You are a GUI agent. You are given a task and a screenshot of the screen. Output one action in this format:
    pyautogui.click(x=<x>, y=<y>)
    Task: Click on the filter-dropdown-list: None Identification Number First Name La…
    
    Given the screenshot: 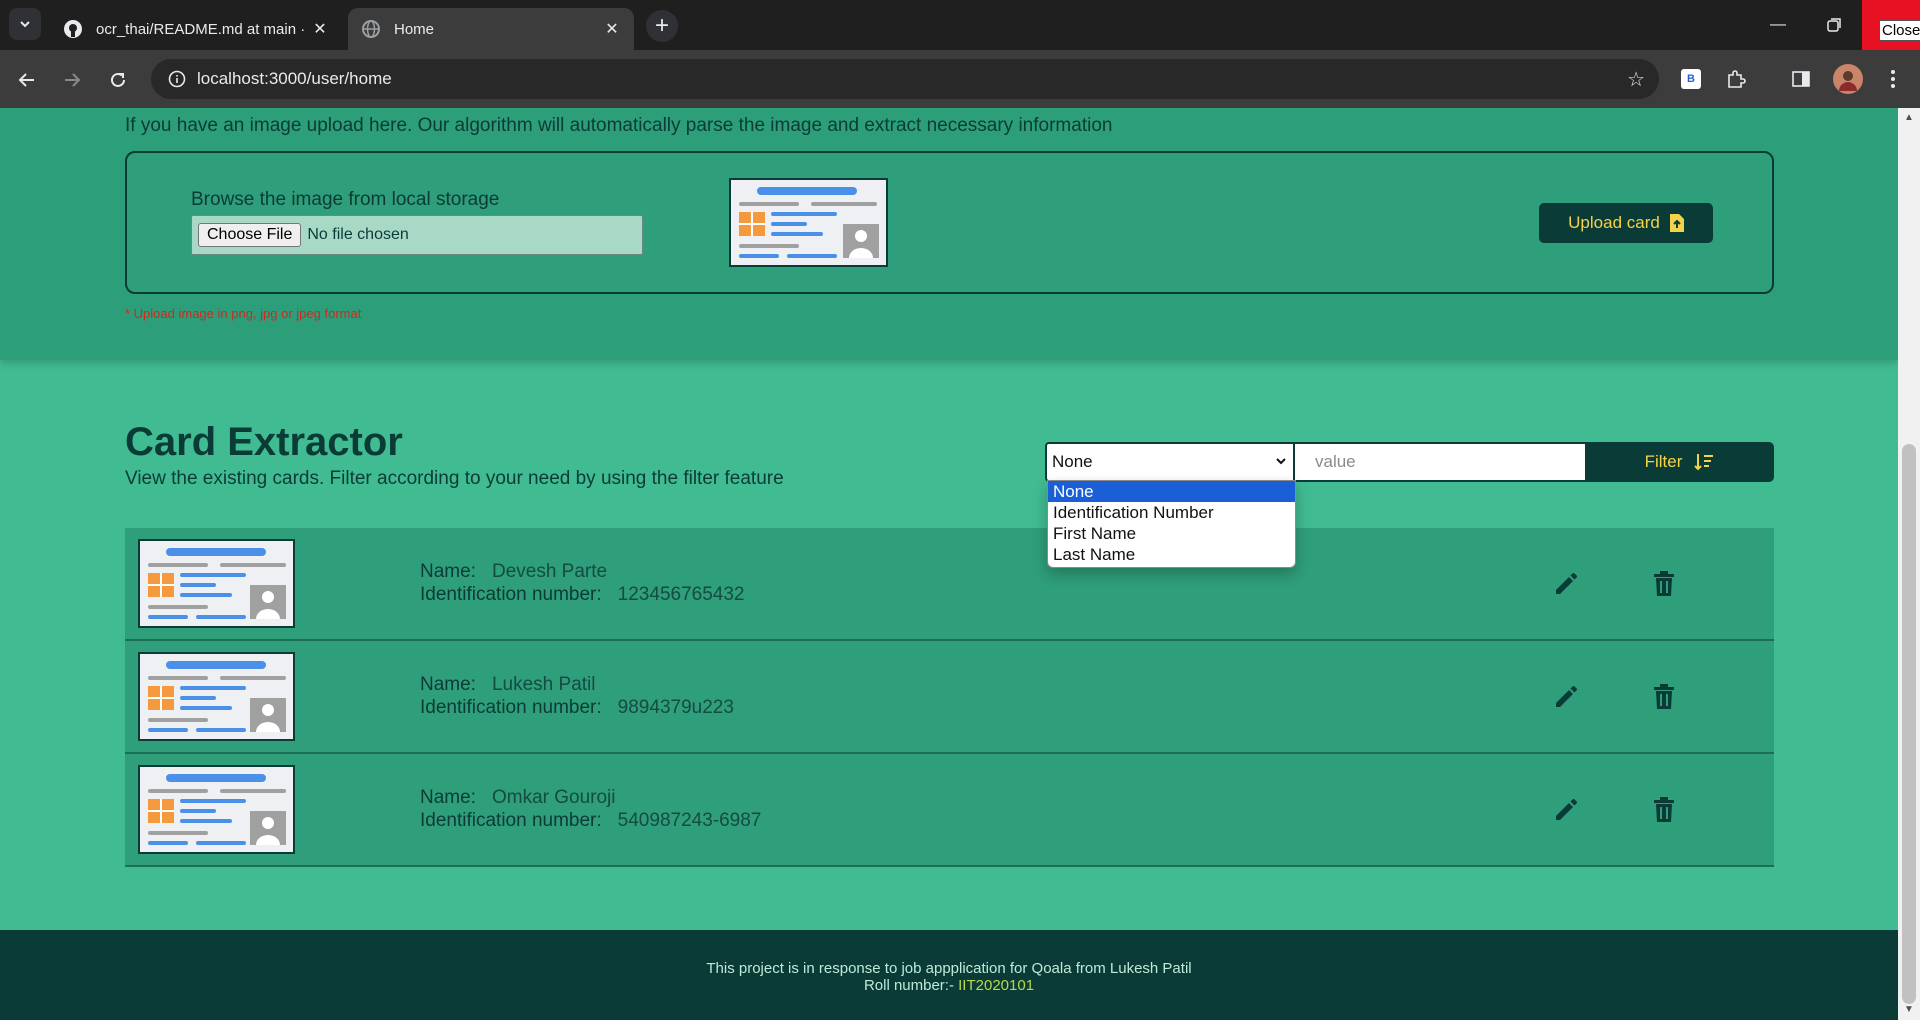 What is the action you would take?
    pyautogui.click(x=1171, y=524)
    